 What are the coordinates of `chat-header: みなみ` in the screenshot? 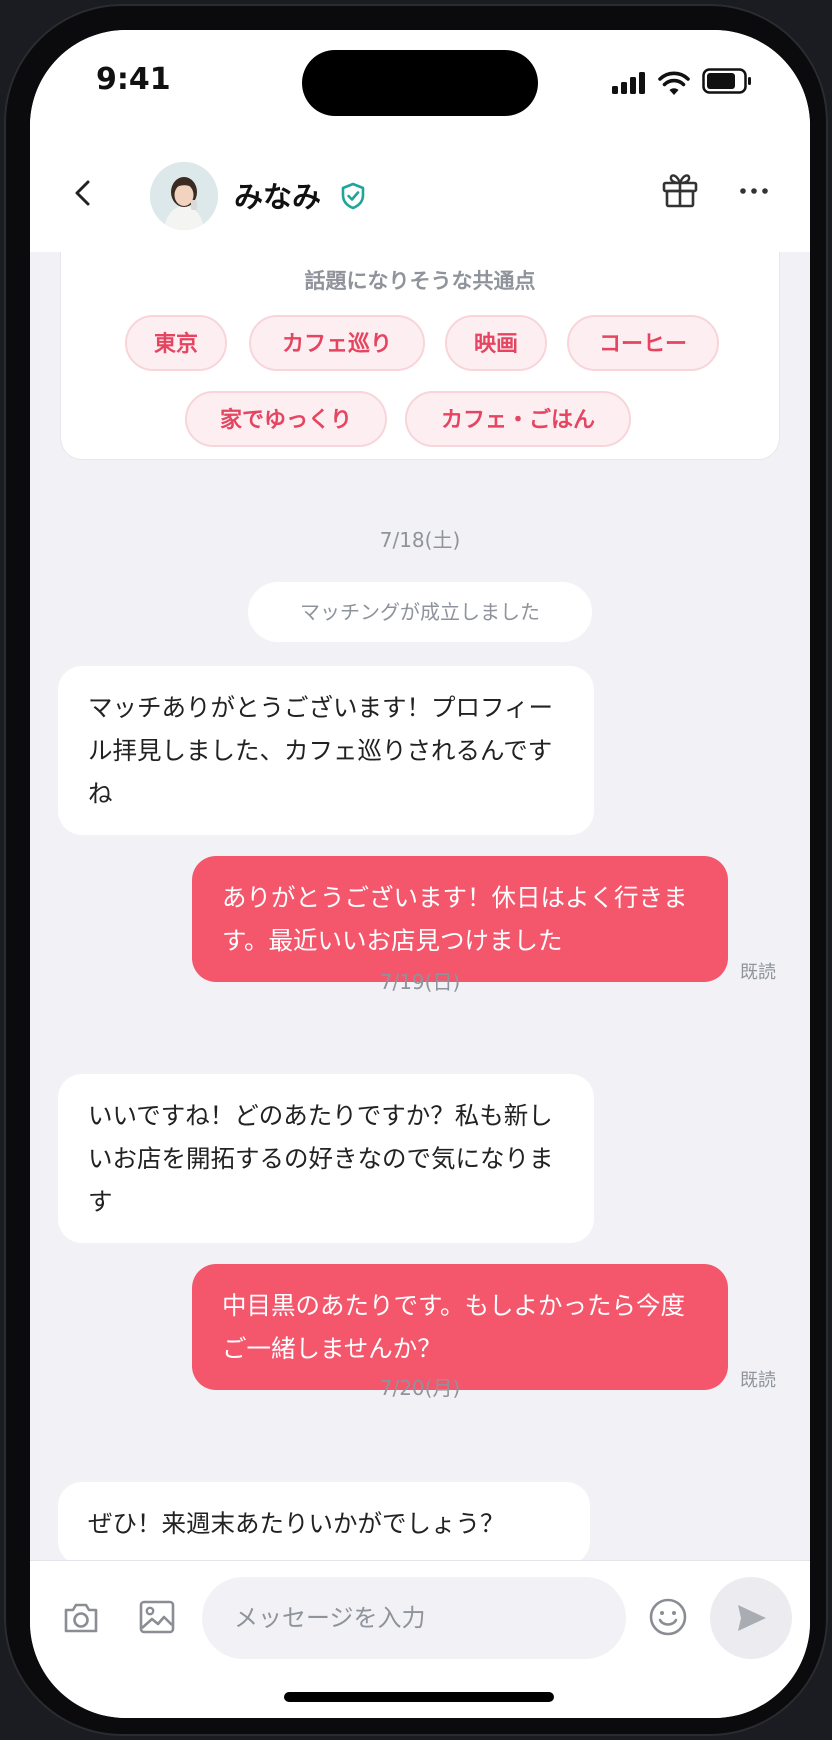 It's located at (420, 196).